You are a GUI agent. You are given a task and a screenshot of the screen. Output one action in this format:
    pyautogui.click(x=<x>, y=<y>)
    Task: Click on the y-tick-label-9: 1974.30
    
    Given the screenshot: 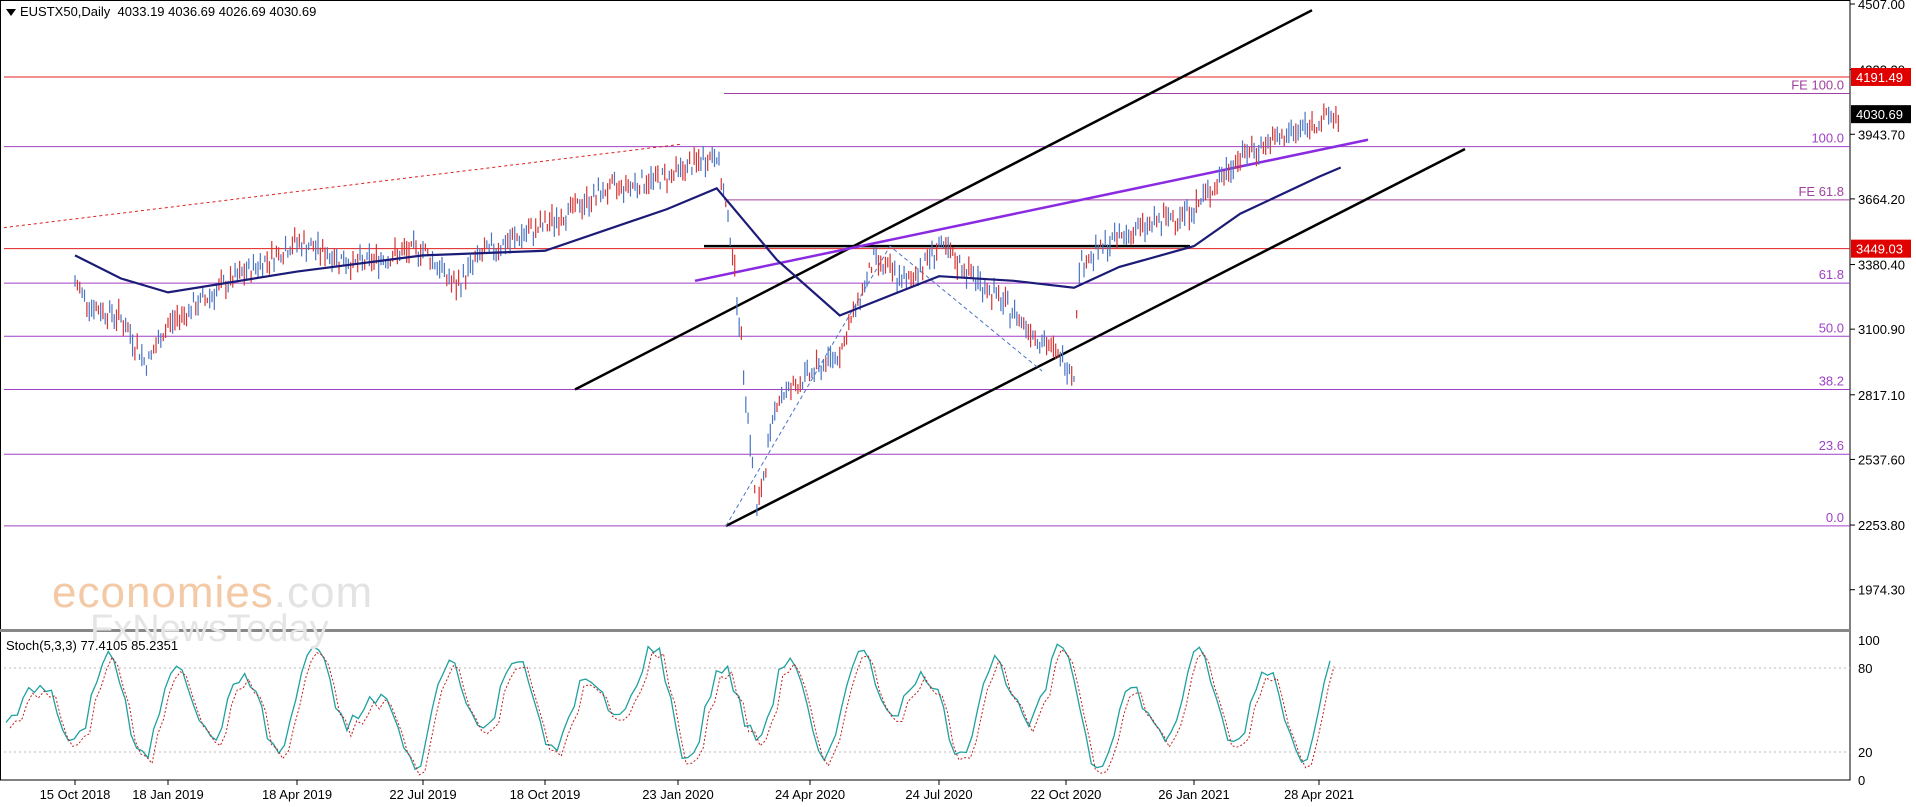 What is the action you would take?
    pyautogui.click(x=1881, y=590)
    